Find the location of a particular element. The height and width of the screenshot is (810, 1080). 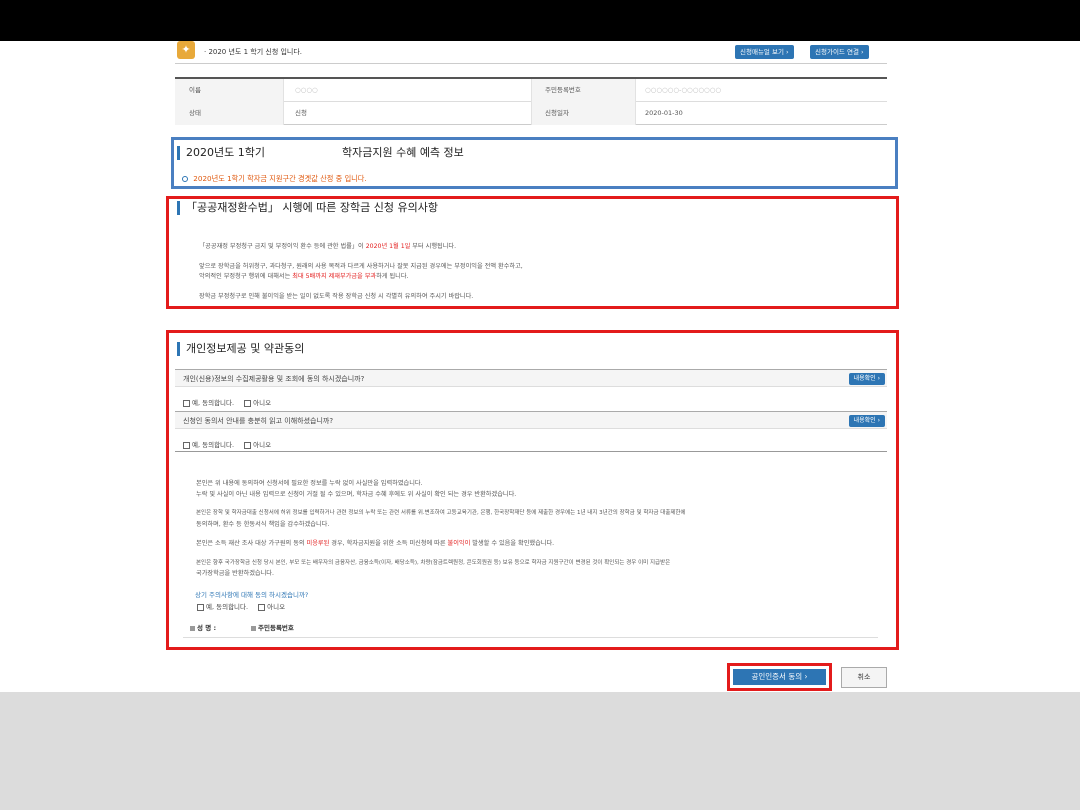

consent-title: 개인정보제공 및 약관동의 is located at coordinates (240, 349).